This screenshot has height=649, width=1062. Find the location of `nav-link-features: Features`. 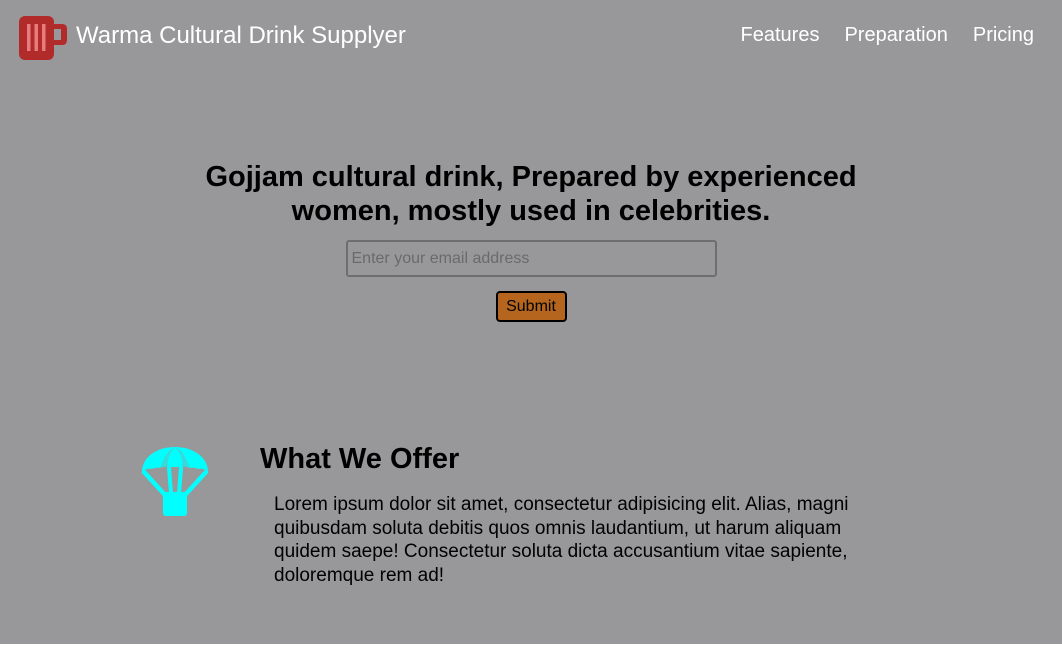

nav-link-features: Features is located at coordinates (780, 35).